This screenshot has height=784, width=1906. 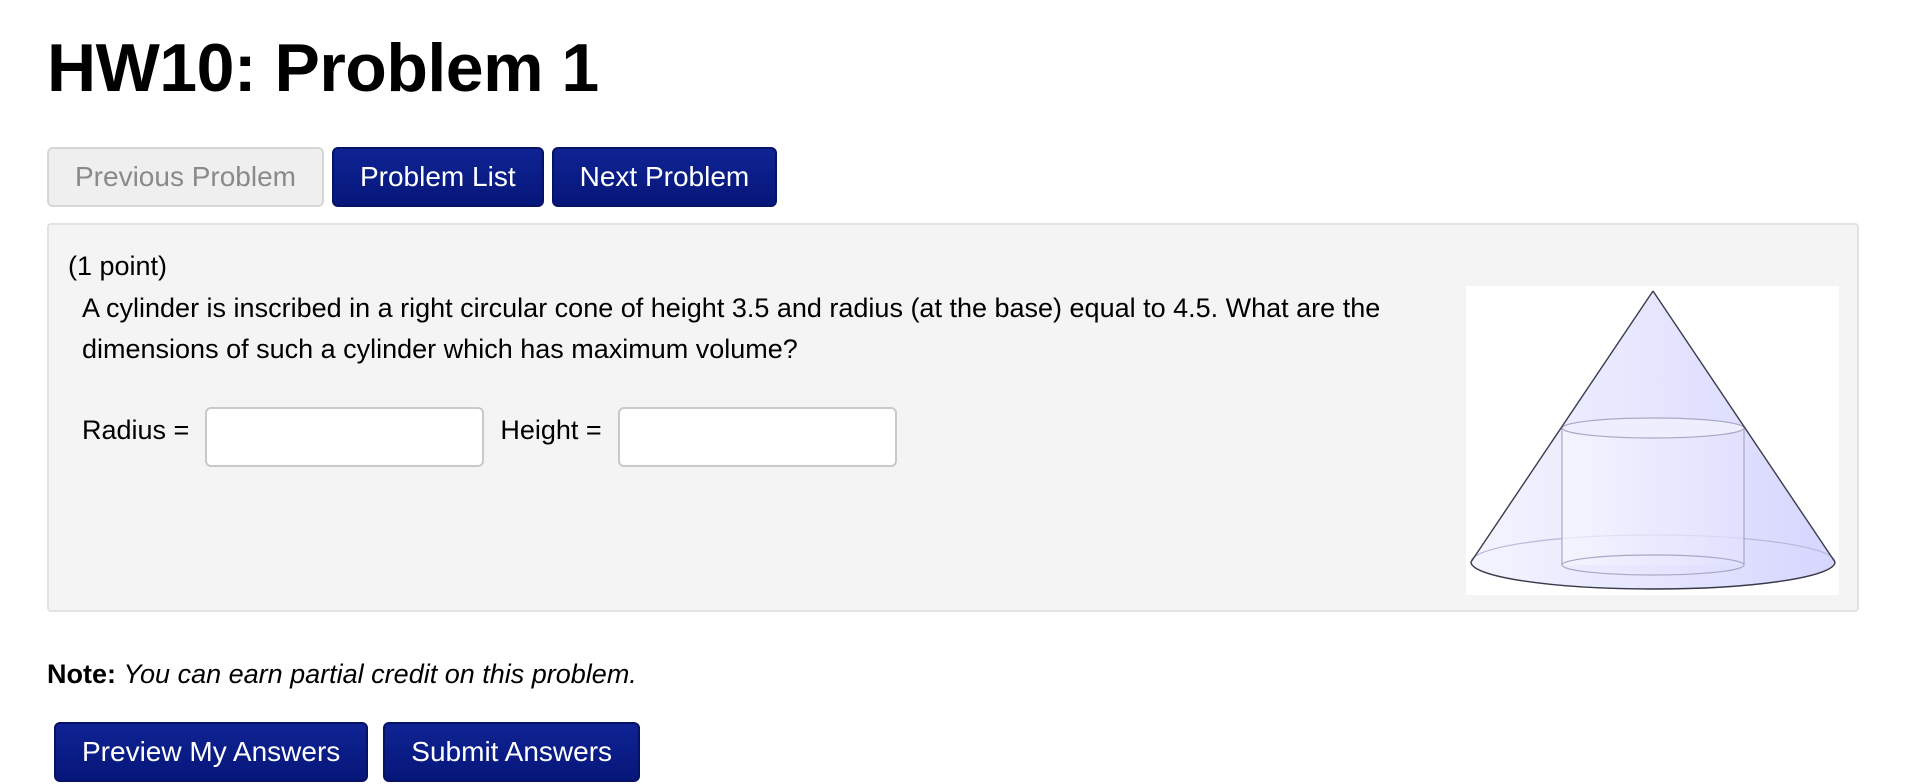 What do you see at coordinates (185, 177) in the screenshot?
I see `previous-problem-button: Previous Problem` at bounding box center [185, 177].